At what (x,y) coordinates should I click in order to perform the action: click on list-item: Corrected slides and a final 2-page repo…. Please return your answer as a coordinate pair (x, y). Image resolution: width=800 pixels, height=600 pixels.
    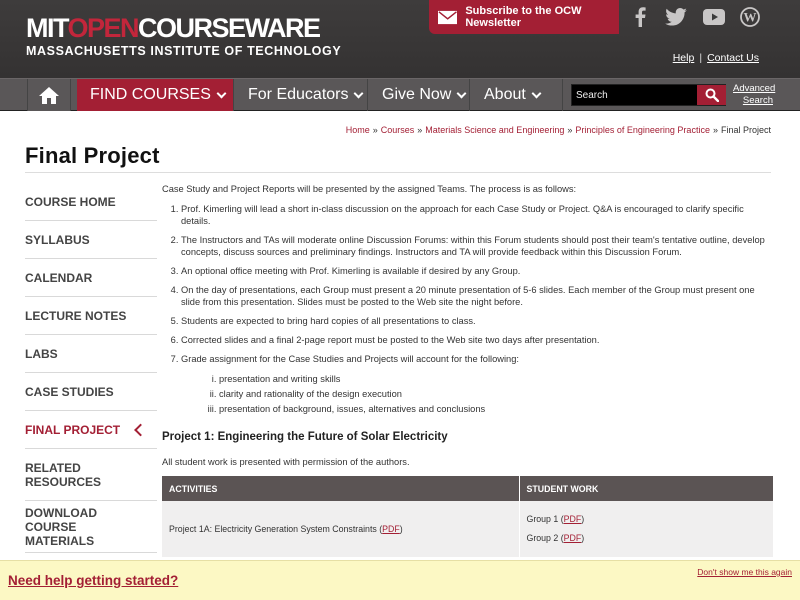
    Looking at the image, I should click on (477, 340).